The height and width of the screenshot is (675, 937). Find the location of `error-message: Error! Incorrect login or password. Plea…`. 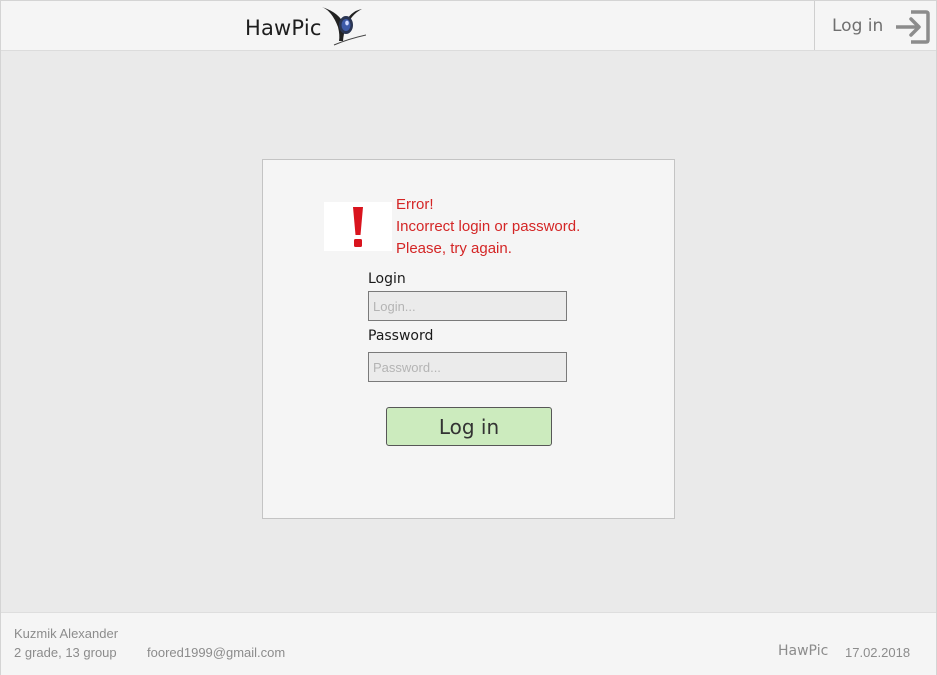

error-message: Error! Incorrect login or password. Plea… is located at coordinates (488, 227).